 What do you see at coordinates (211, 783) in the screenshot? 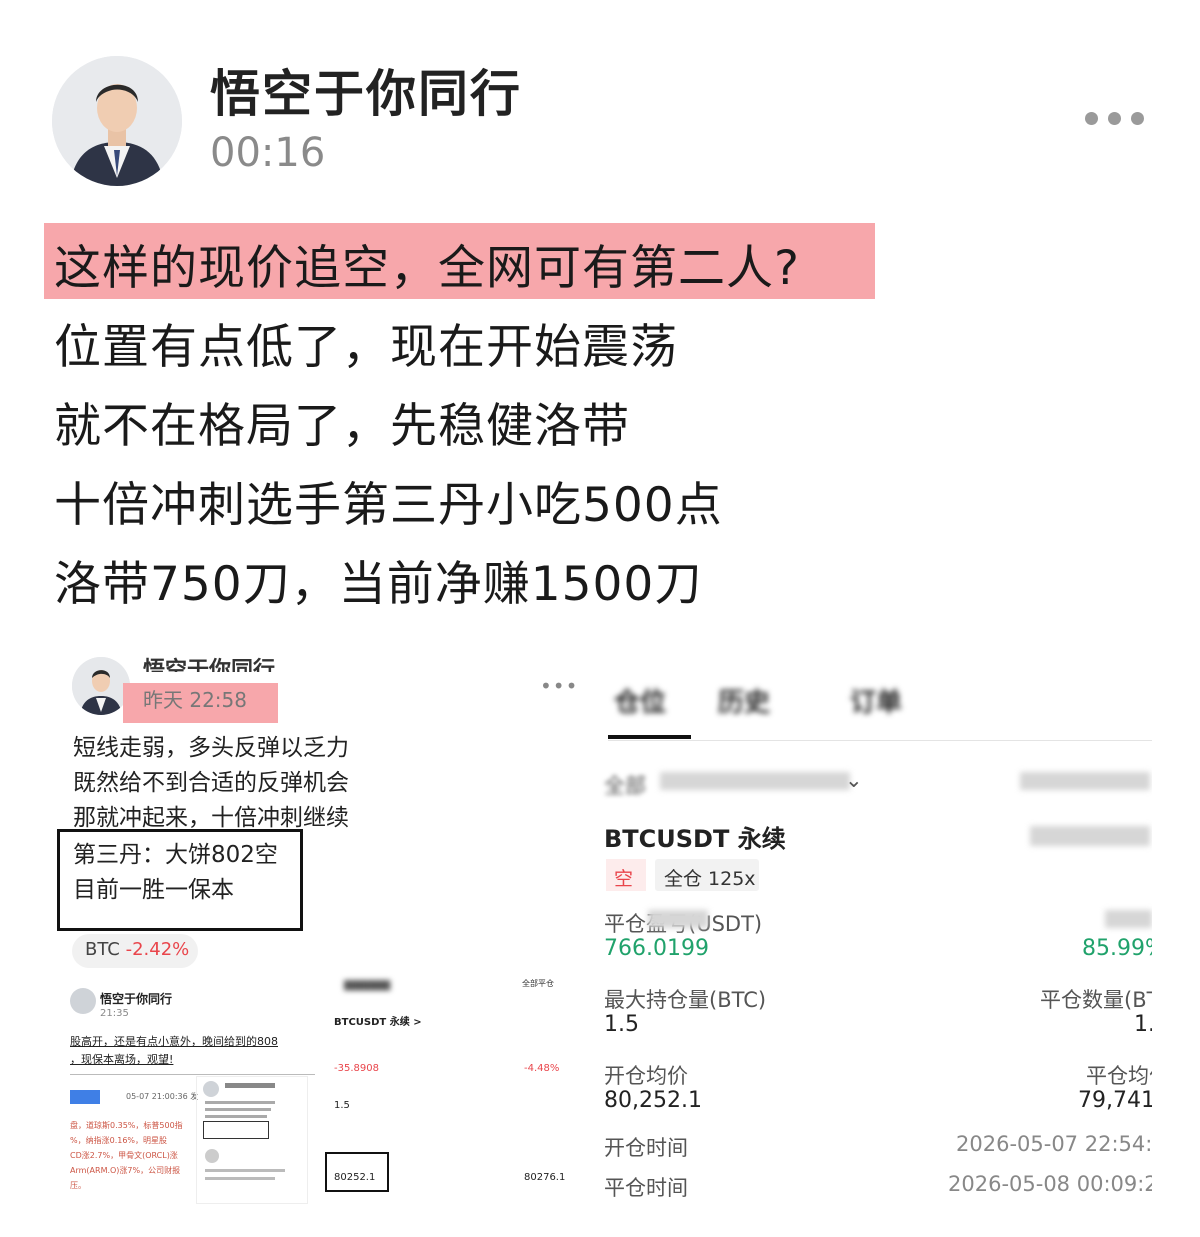
I see `quoted-line-2: 既然给不到合适的反弹机会` at bounding box center [211, 783].